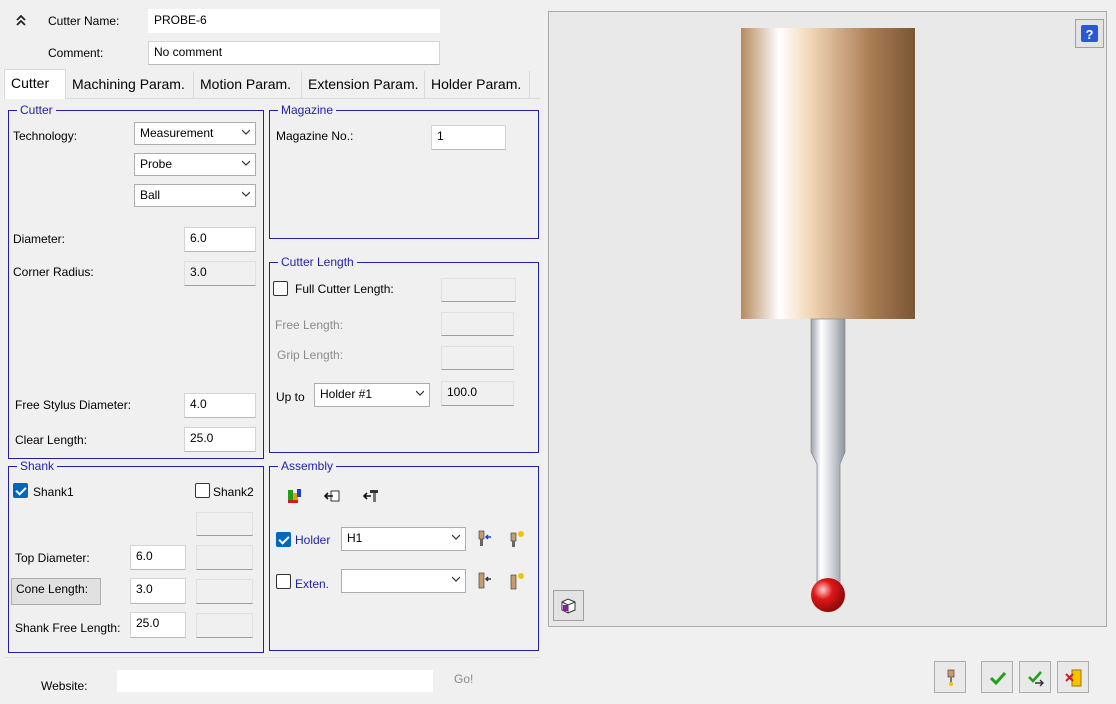  Describe the element at coordinates (315, 136) in the screenshot. I see `magazine-number-label: Magazine No.:` at that location.